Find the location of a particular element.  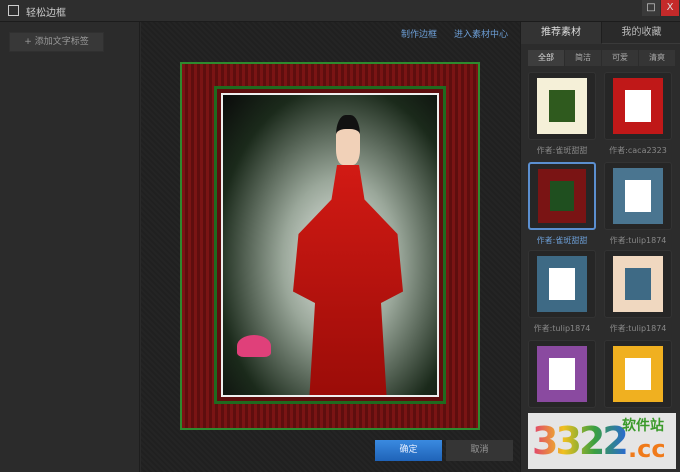

watermark-number: 3322 is located at coordinates (580, 441).